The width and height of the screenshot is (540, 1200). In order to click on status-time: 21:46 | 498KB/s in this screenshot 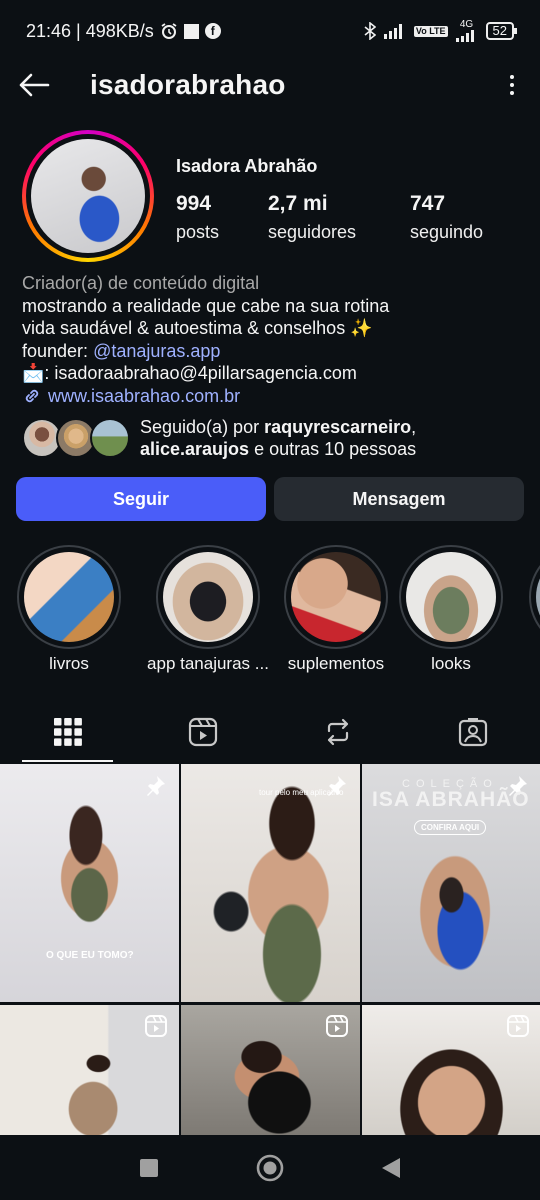, I will do `click(90, 30)`.